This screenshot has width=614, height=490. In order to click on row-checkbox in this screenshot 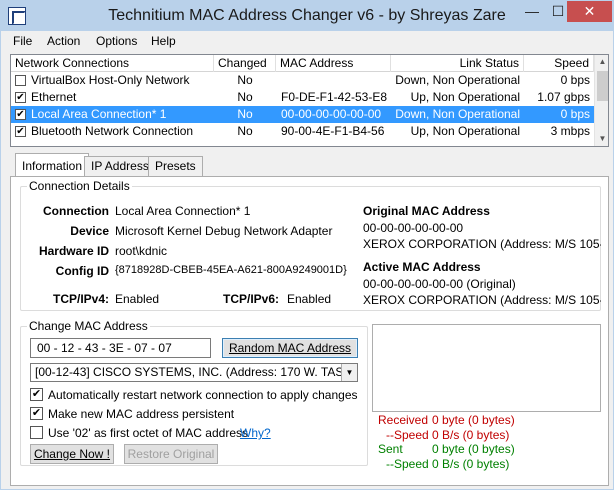, I will do `click(20, 80)`.